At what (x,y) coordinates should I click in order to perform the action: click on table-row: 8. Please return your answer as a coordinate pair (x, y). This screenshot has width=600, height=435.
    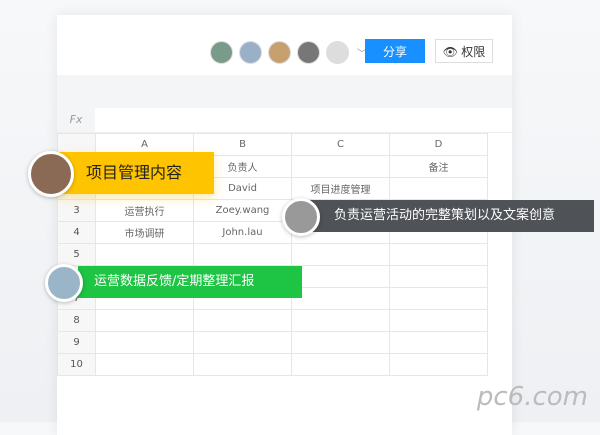
    Looking at the image, I should click on (272, 320).